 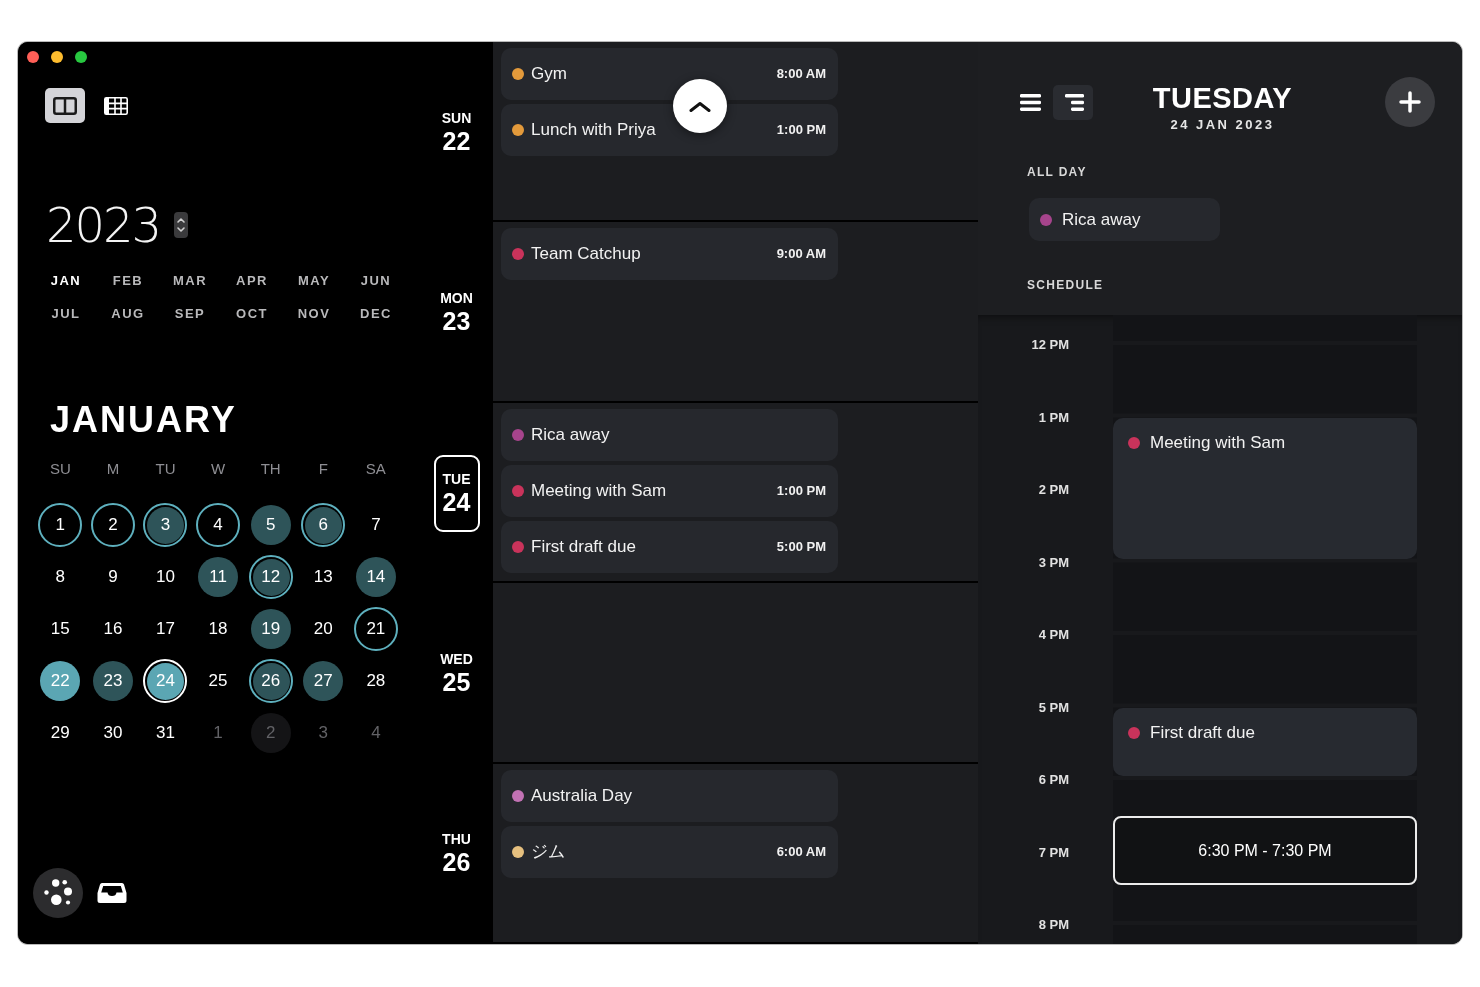 What do you see at coordinates (60, 469) in the screenshot?
I see `weekday-label: SU` at bounding box center [60, 469].